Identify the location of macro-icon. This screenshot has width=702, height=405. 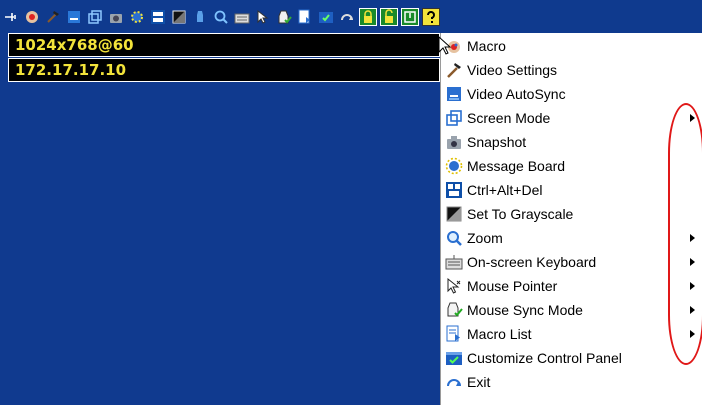
(32, 17).